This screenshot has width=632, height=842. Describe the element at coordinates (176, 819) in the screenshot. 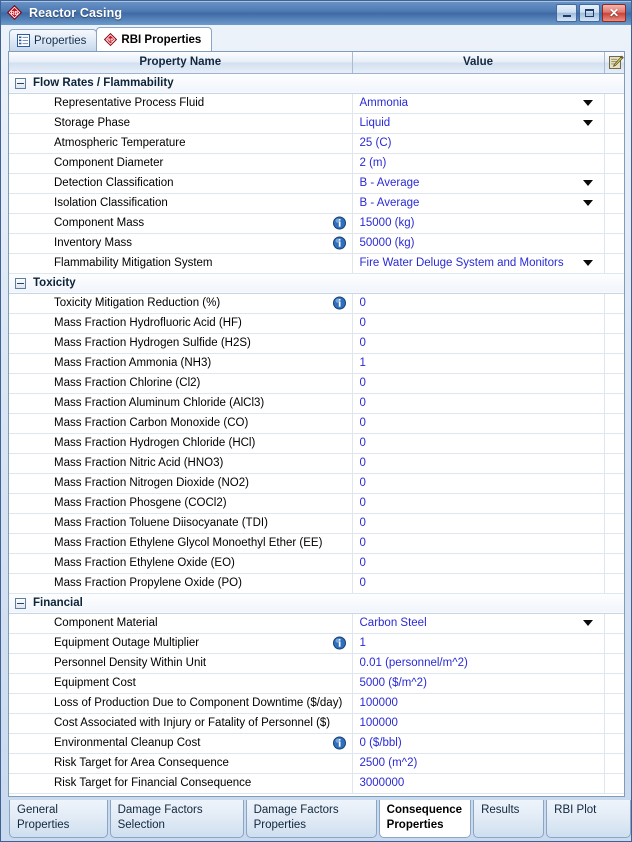

I see `bottom-tab: Damage Factors Selection` at that location.